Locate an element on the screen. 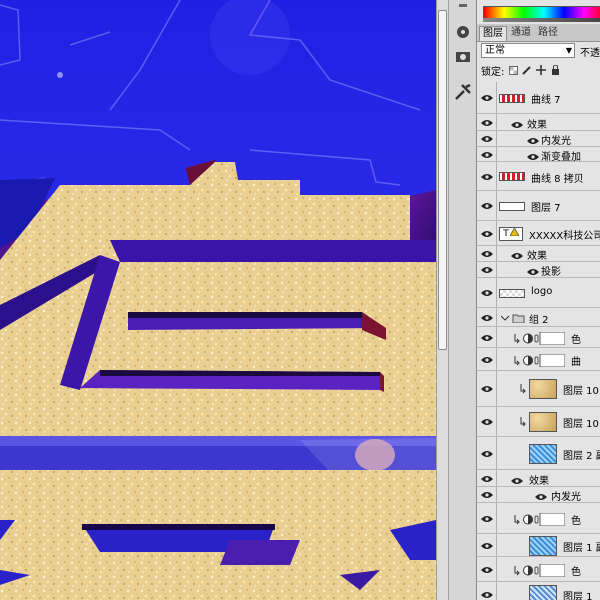 The image size is (600, 600). layer-row: 图层 1 副本 is located at coordinates (538, 545).